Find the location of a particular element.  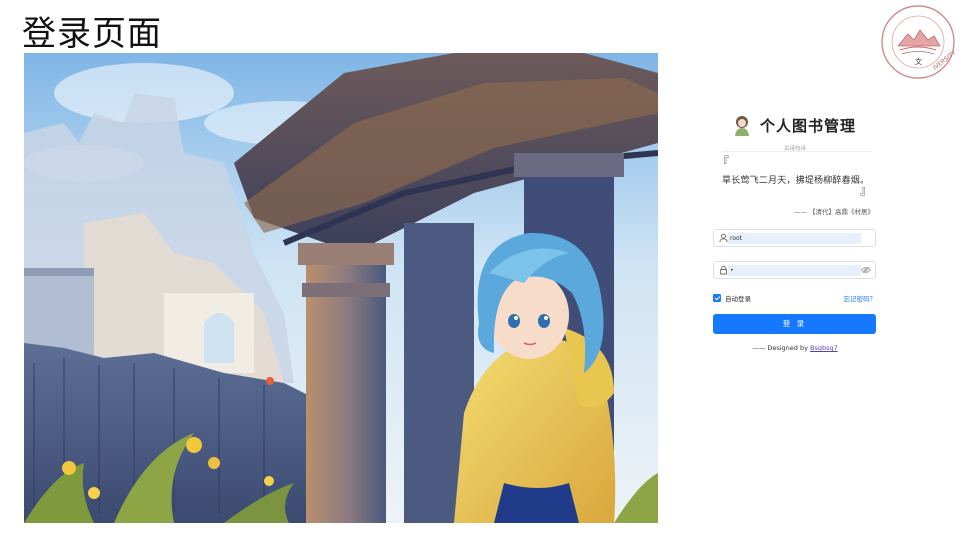

username-value: root is located at coordinates (736, 238).